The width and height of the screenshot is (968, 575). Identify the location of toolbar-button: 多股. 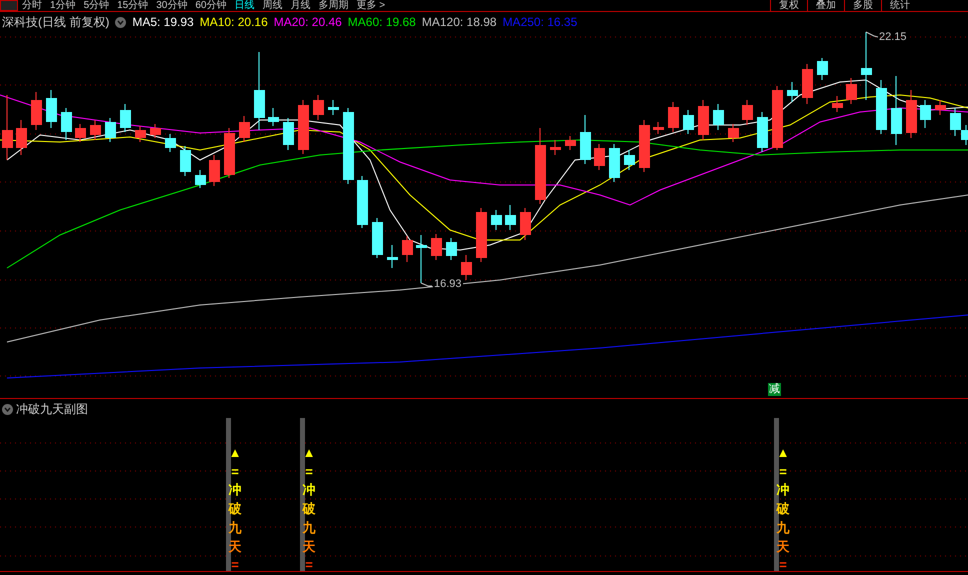
(862, 5).